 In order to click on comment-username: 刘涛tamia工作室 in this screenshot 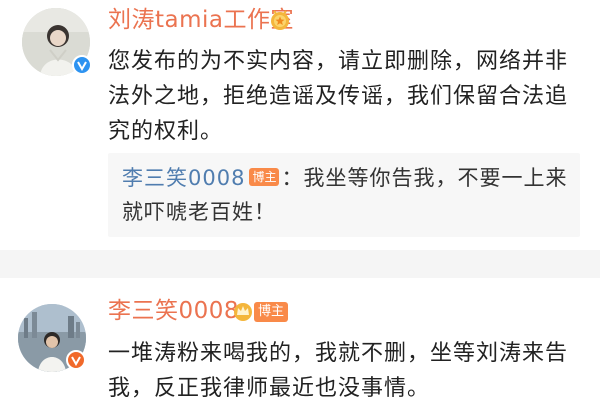, I will do `click(201, 20)`.